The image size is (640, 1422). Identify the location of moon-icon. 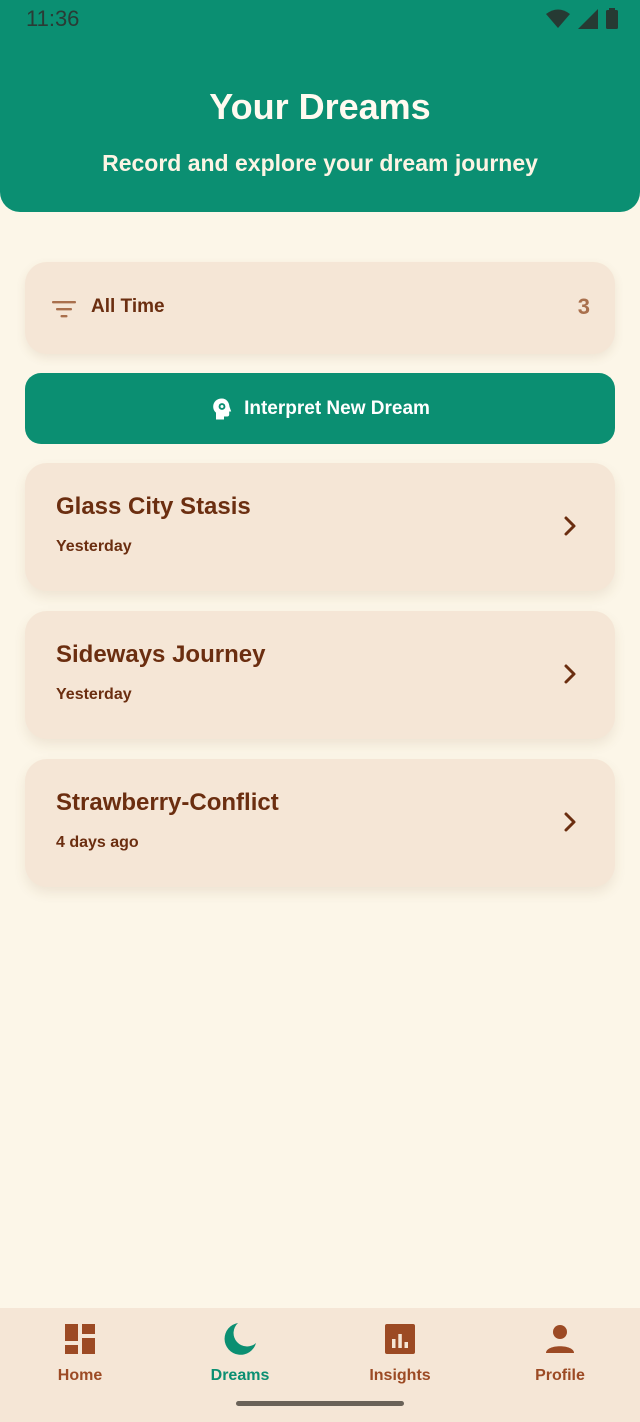
(240, 1339).